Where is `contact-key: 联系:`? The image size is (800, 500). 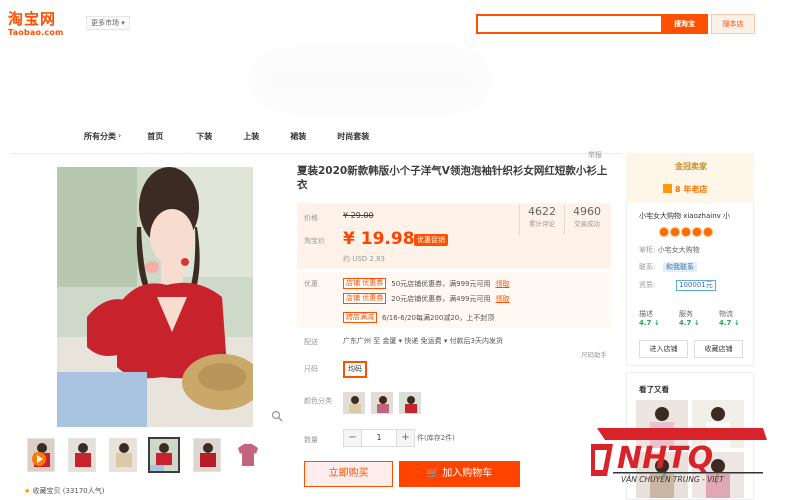 contact-key: 联系: is located at coordinates (647, 267).